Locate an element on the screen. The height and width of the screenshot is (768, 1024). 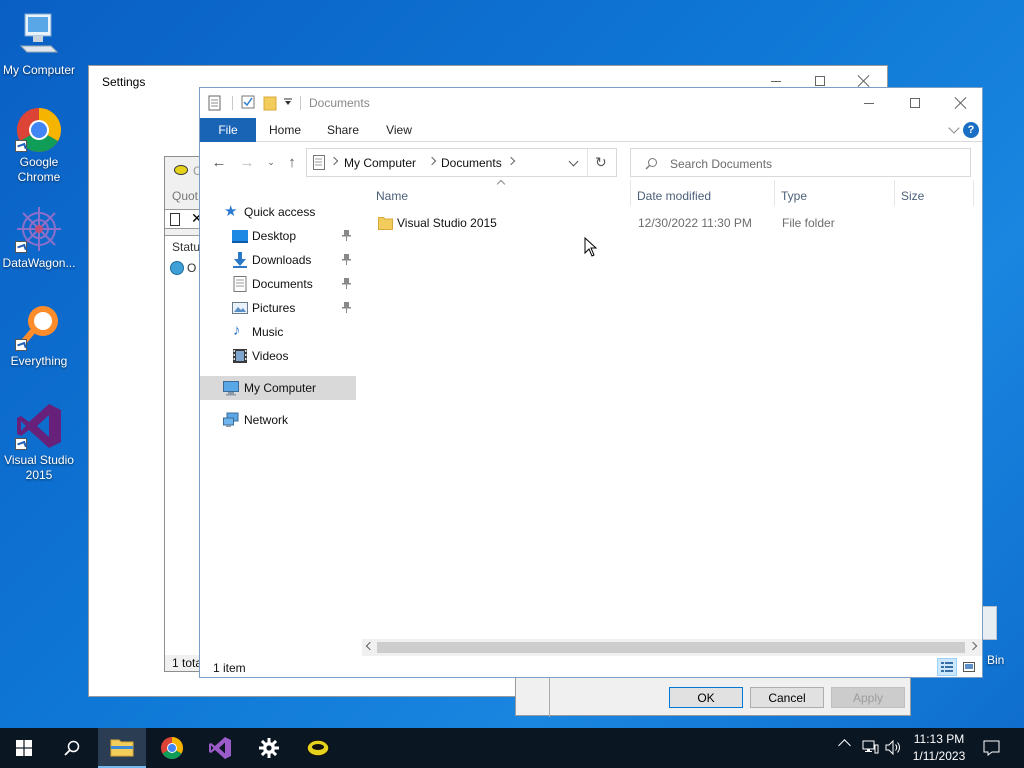
tab-home: Home is located at coordinates (285, 130).